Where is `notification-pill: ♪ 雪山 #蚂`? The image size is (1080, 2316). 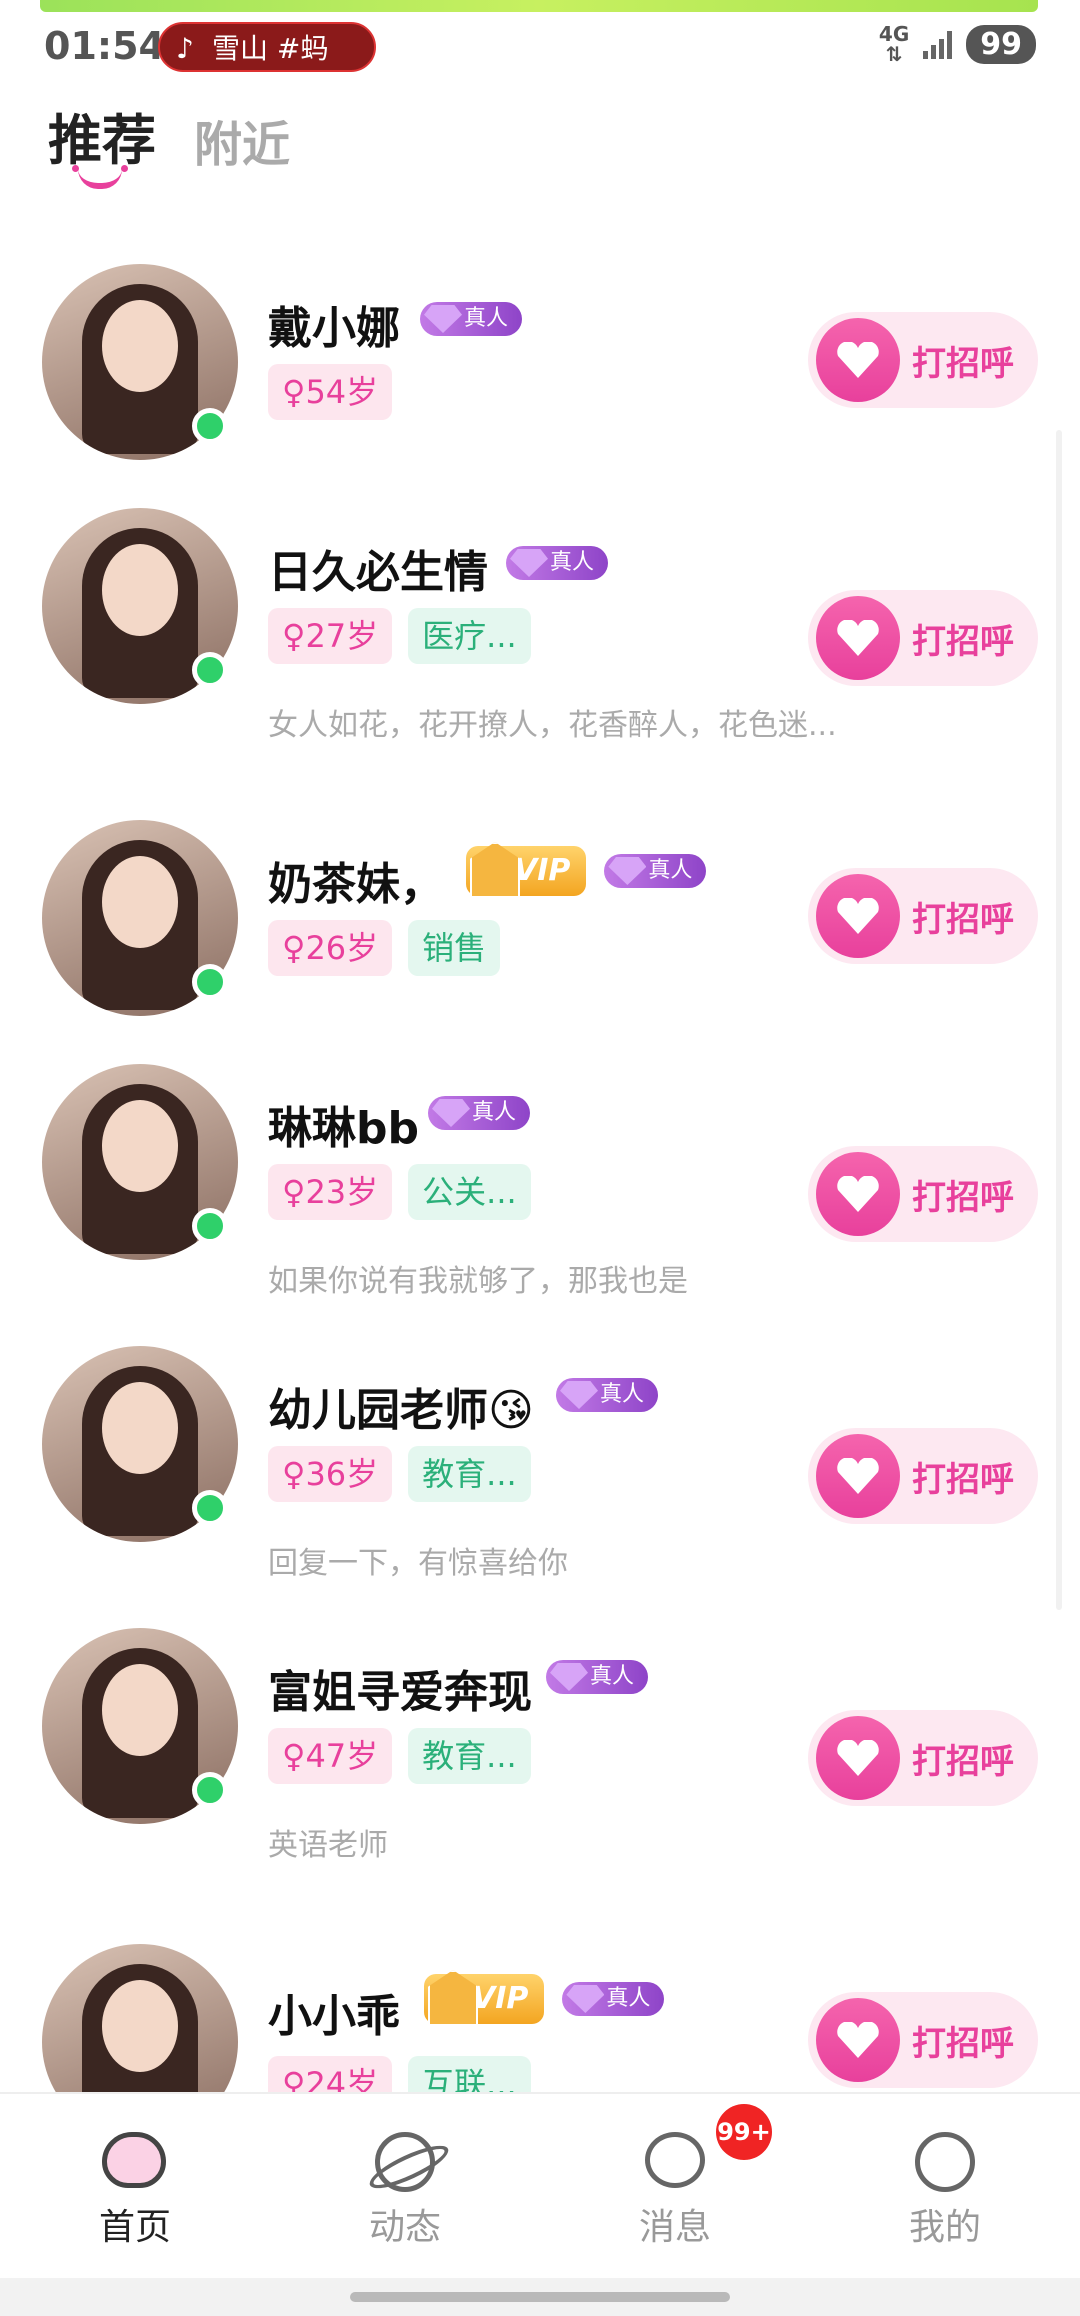
notification-pill: ♪ 雪山 #蚂 is located at coordinates (267, 47).